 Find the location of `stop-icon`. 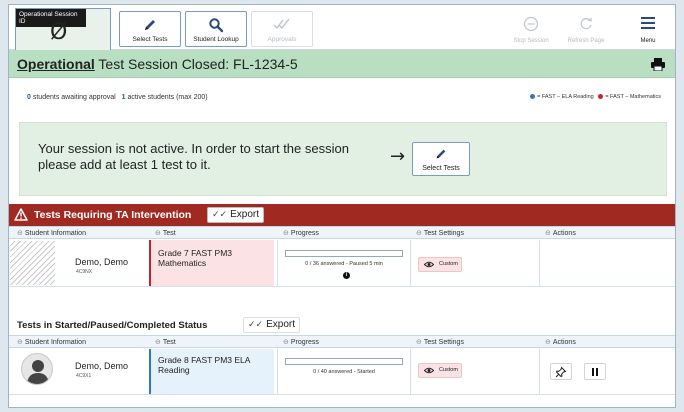

stop-icon is located at coordinates (531, 24).